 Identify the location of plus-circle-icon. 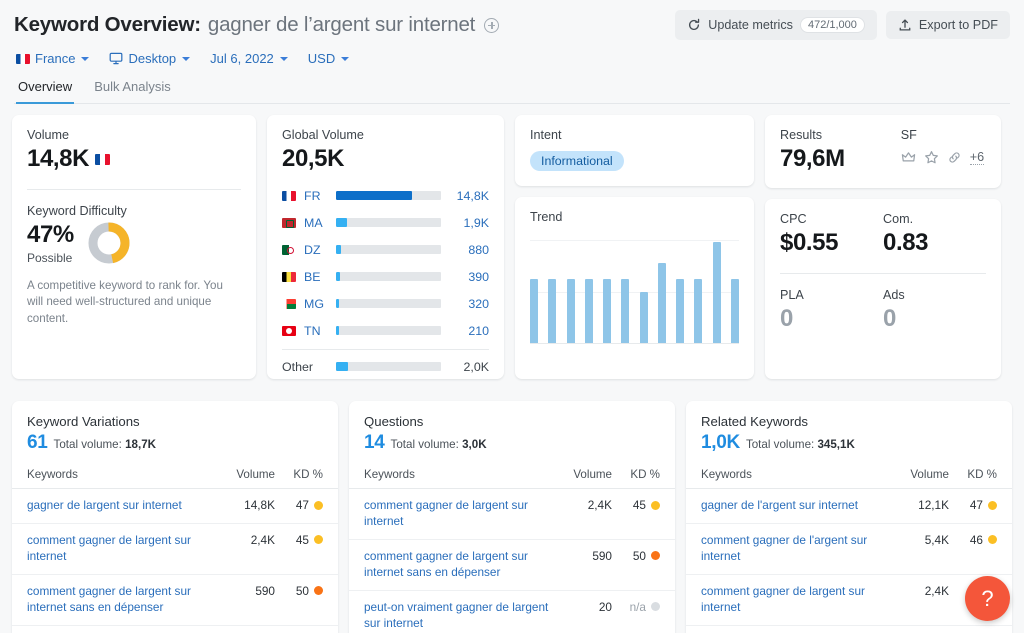
(492, 25).